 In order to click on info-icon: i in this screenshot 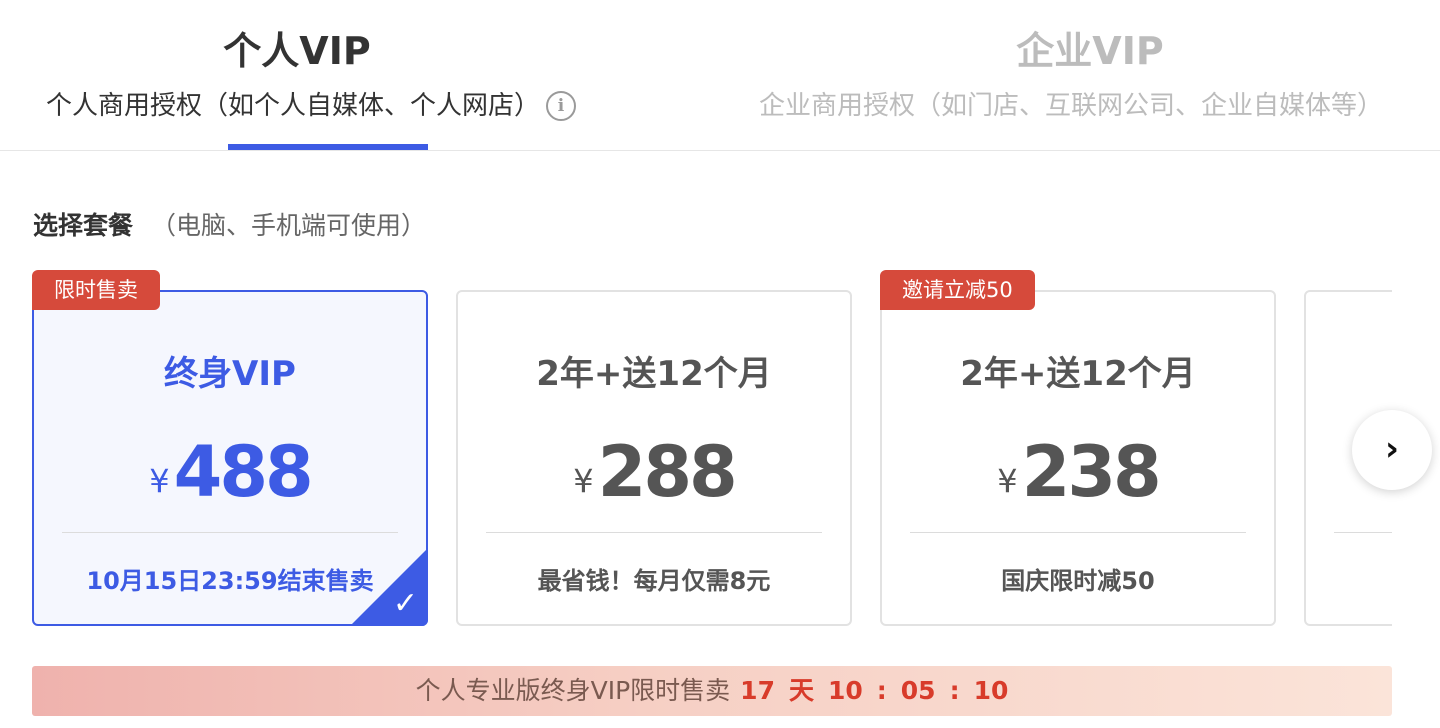, I will do `click(561, 106)`.